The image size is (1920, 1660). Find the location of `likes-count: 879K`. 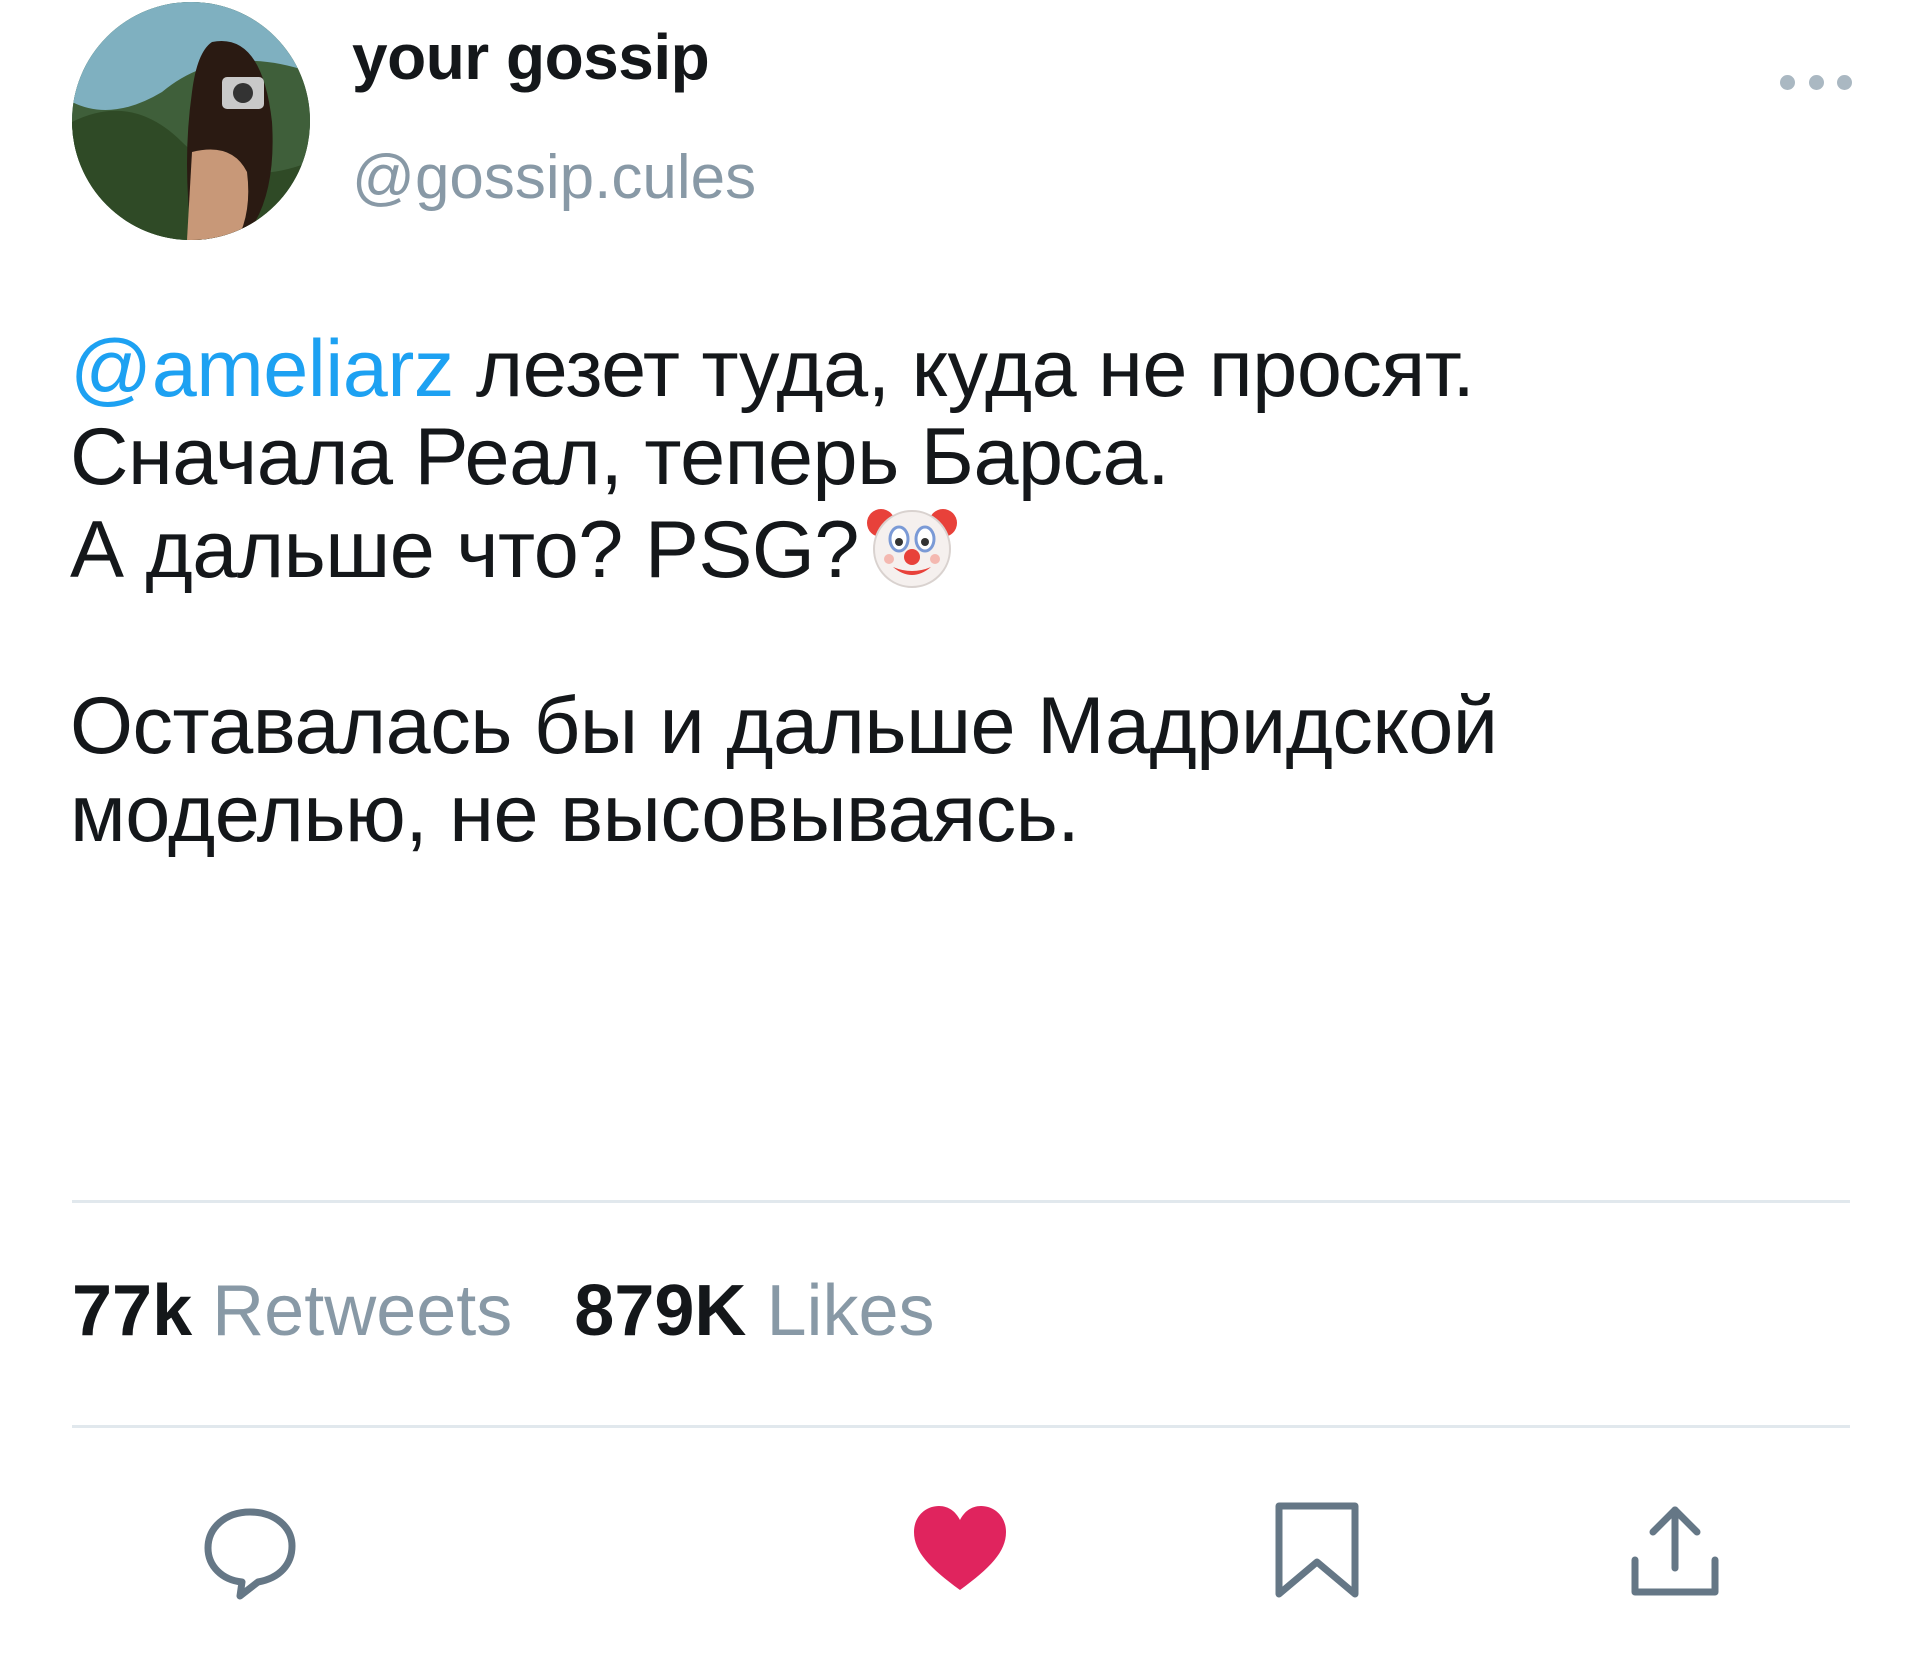

likes-count: 879K is located at coordinates (660, 1311).